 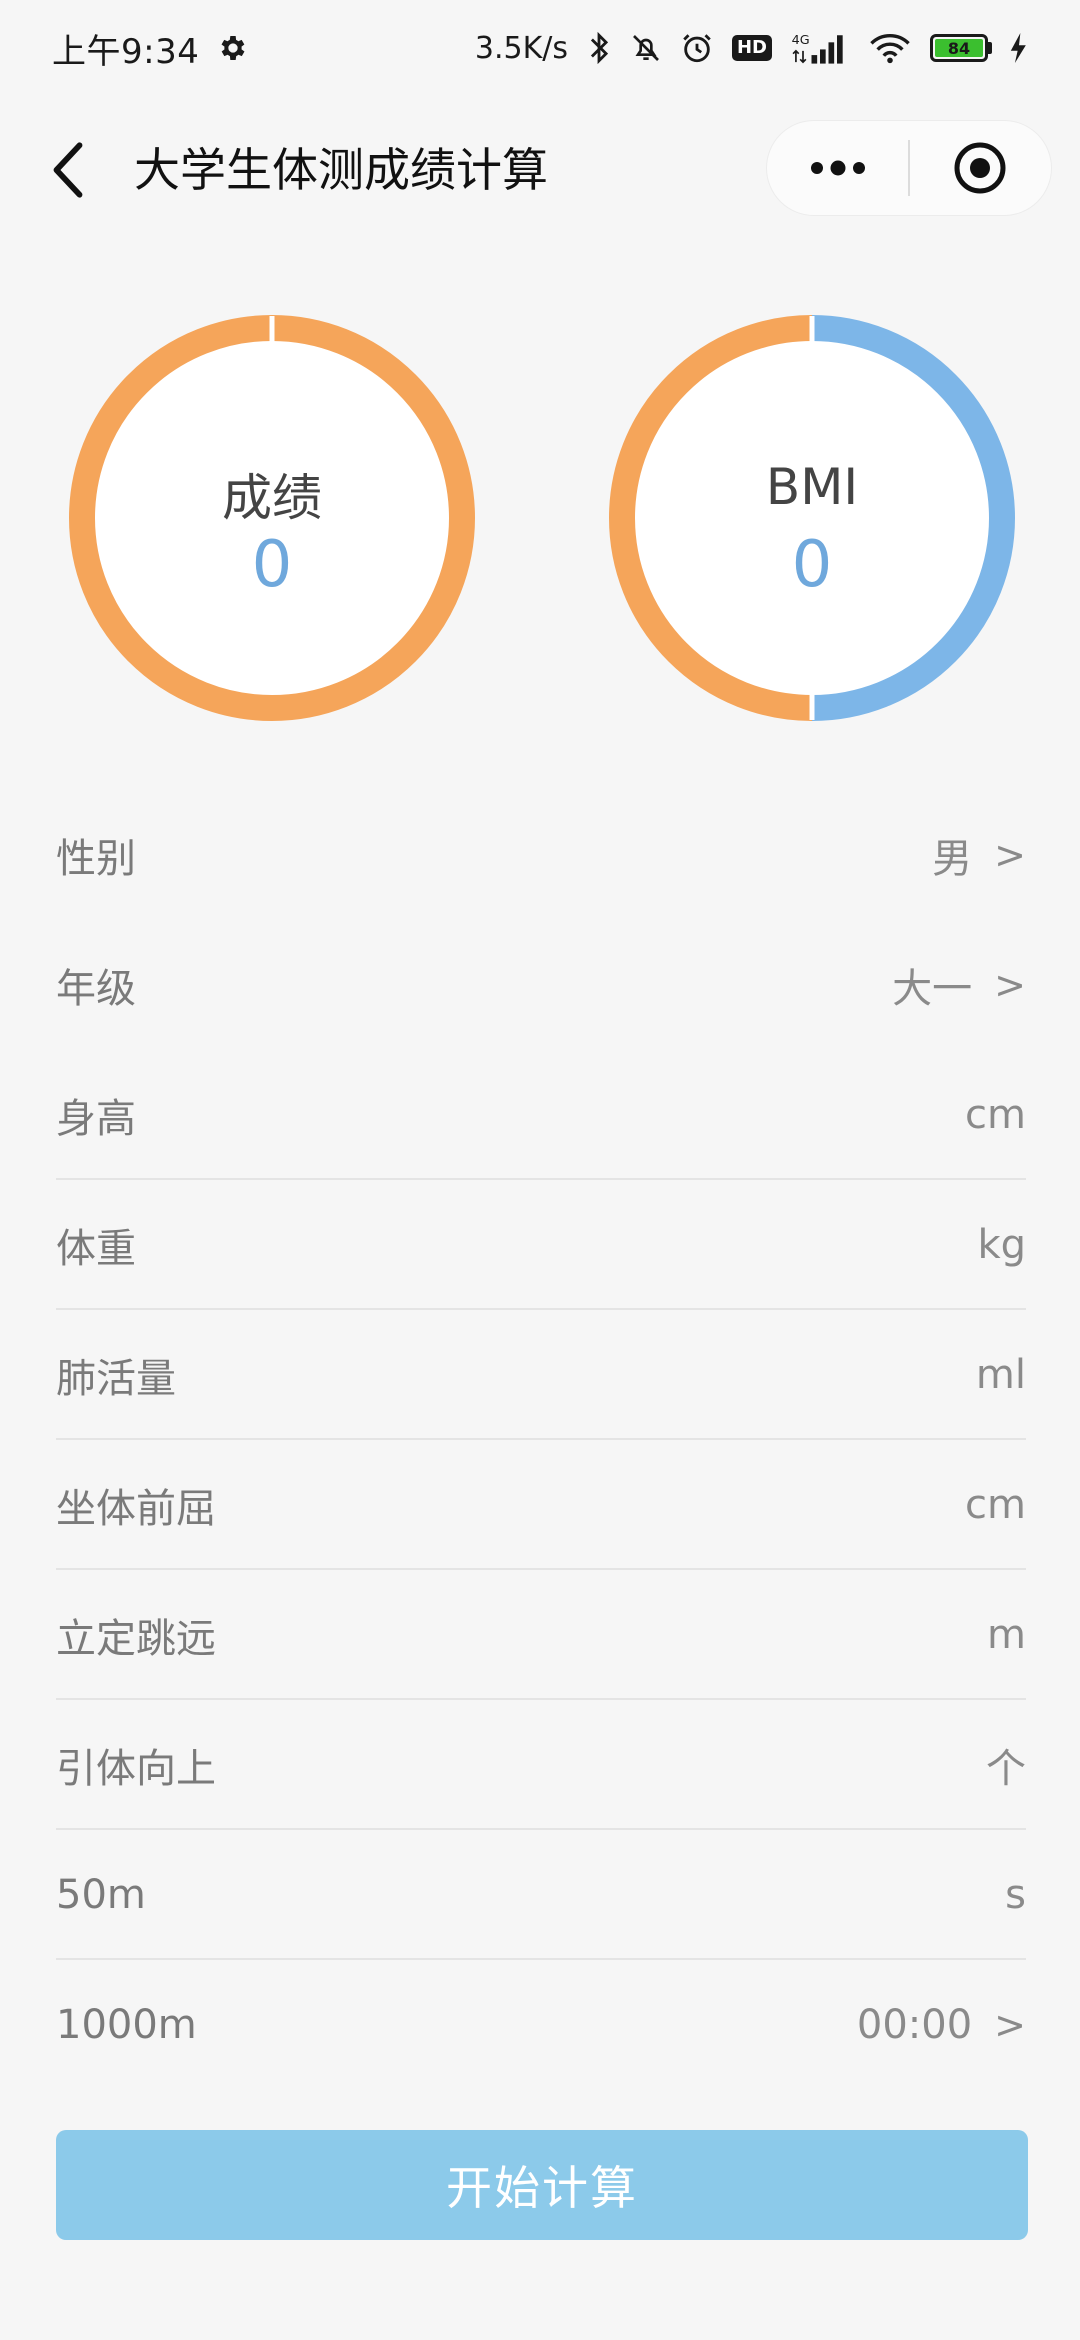 I want to click on net-speed: 3.5K/s, so click(x=521, y=48).